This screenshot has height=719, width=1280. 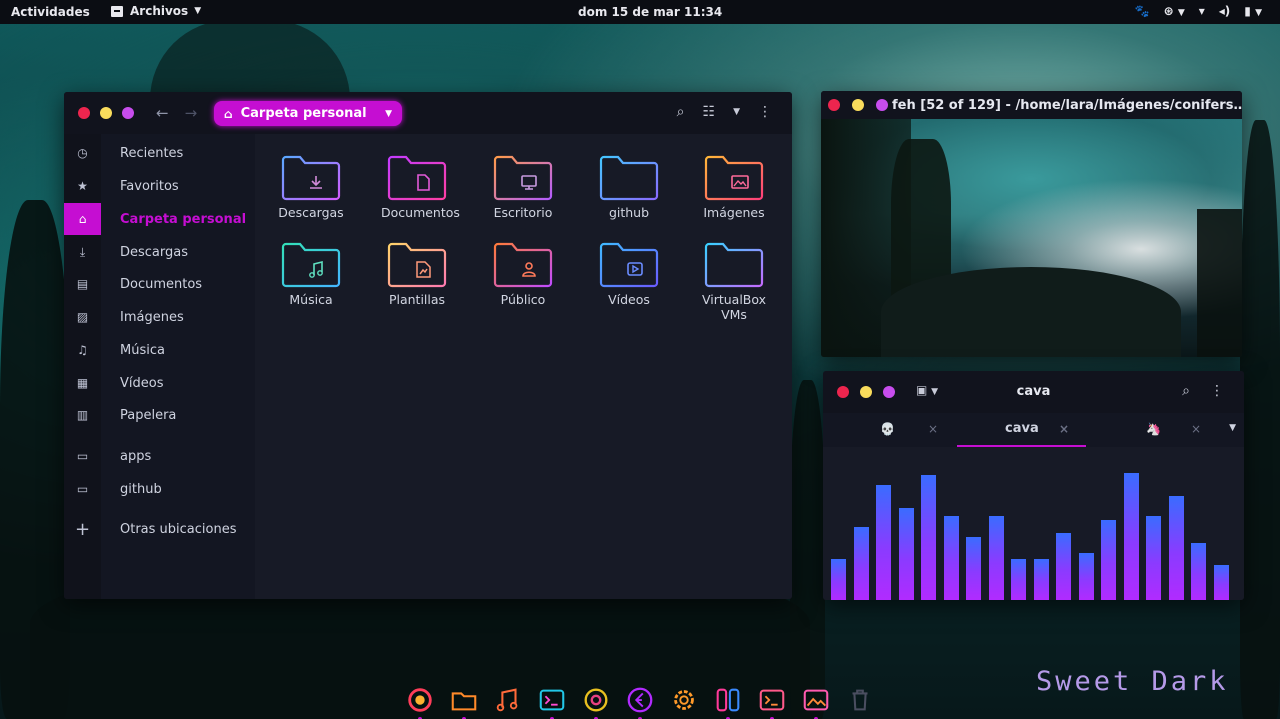 I want to click on activities-button: Actividades, so click(x=50, y=12).